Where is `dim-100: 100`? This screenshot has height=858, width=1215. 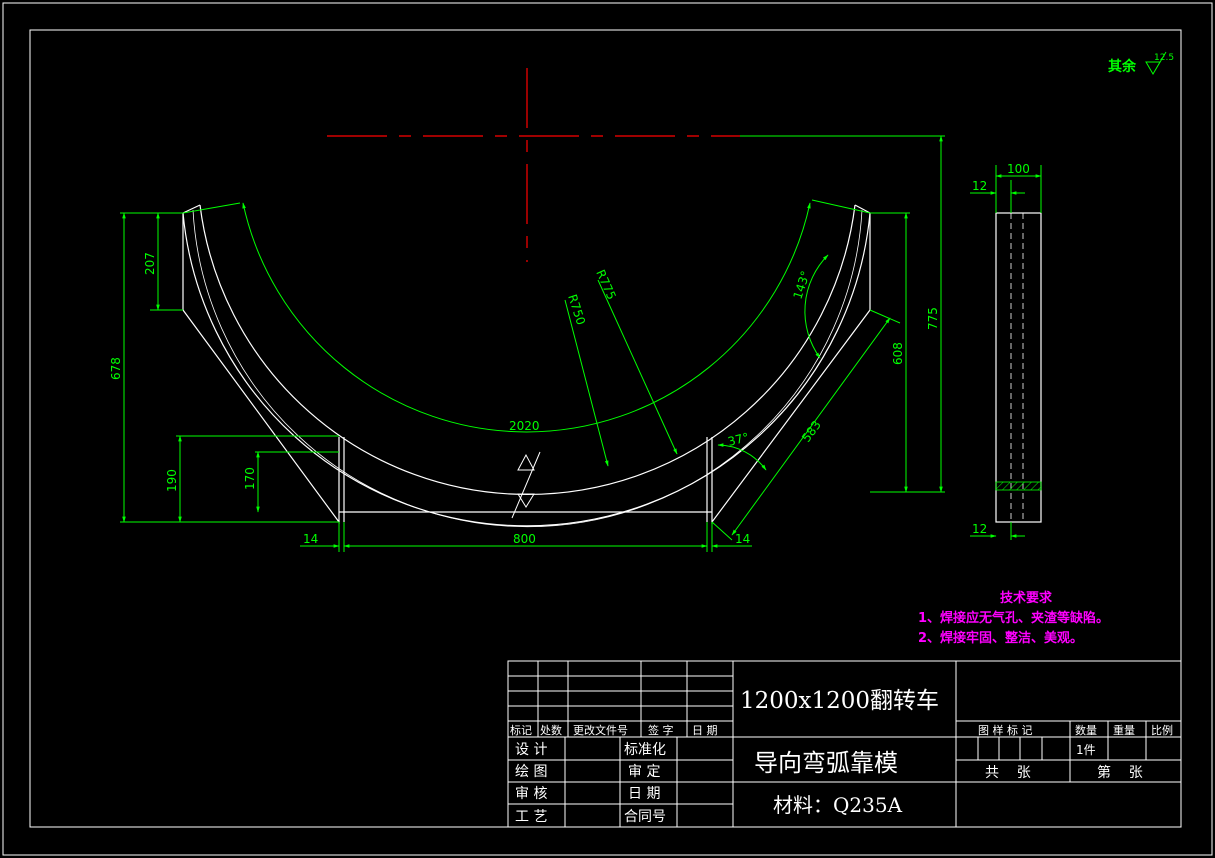 dim-100: 100 is located at coordinates (1018, 169).